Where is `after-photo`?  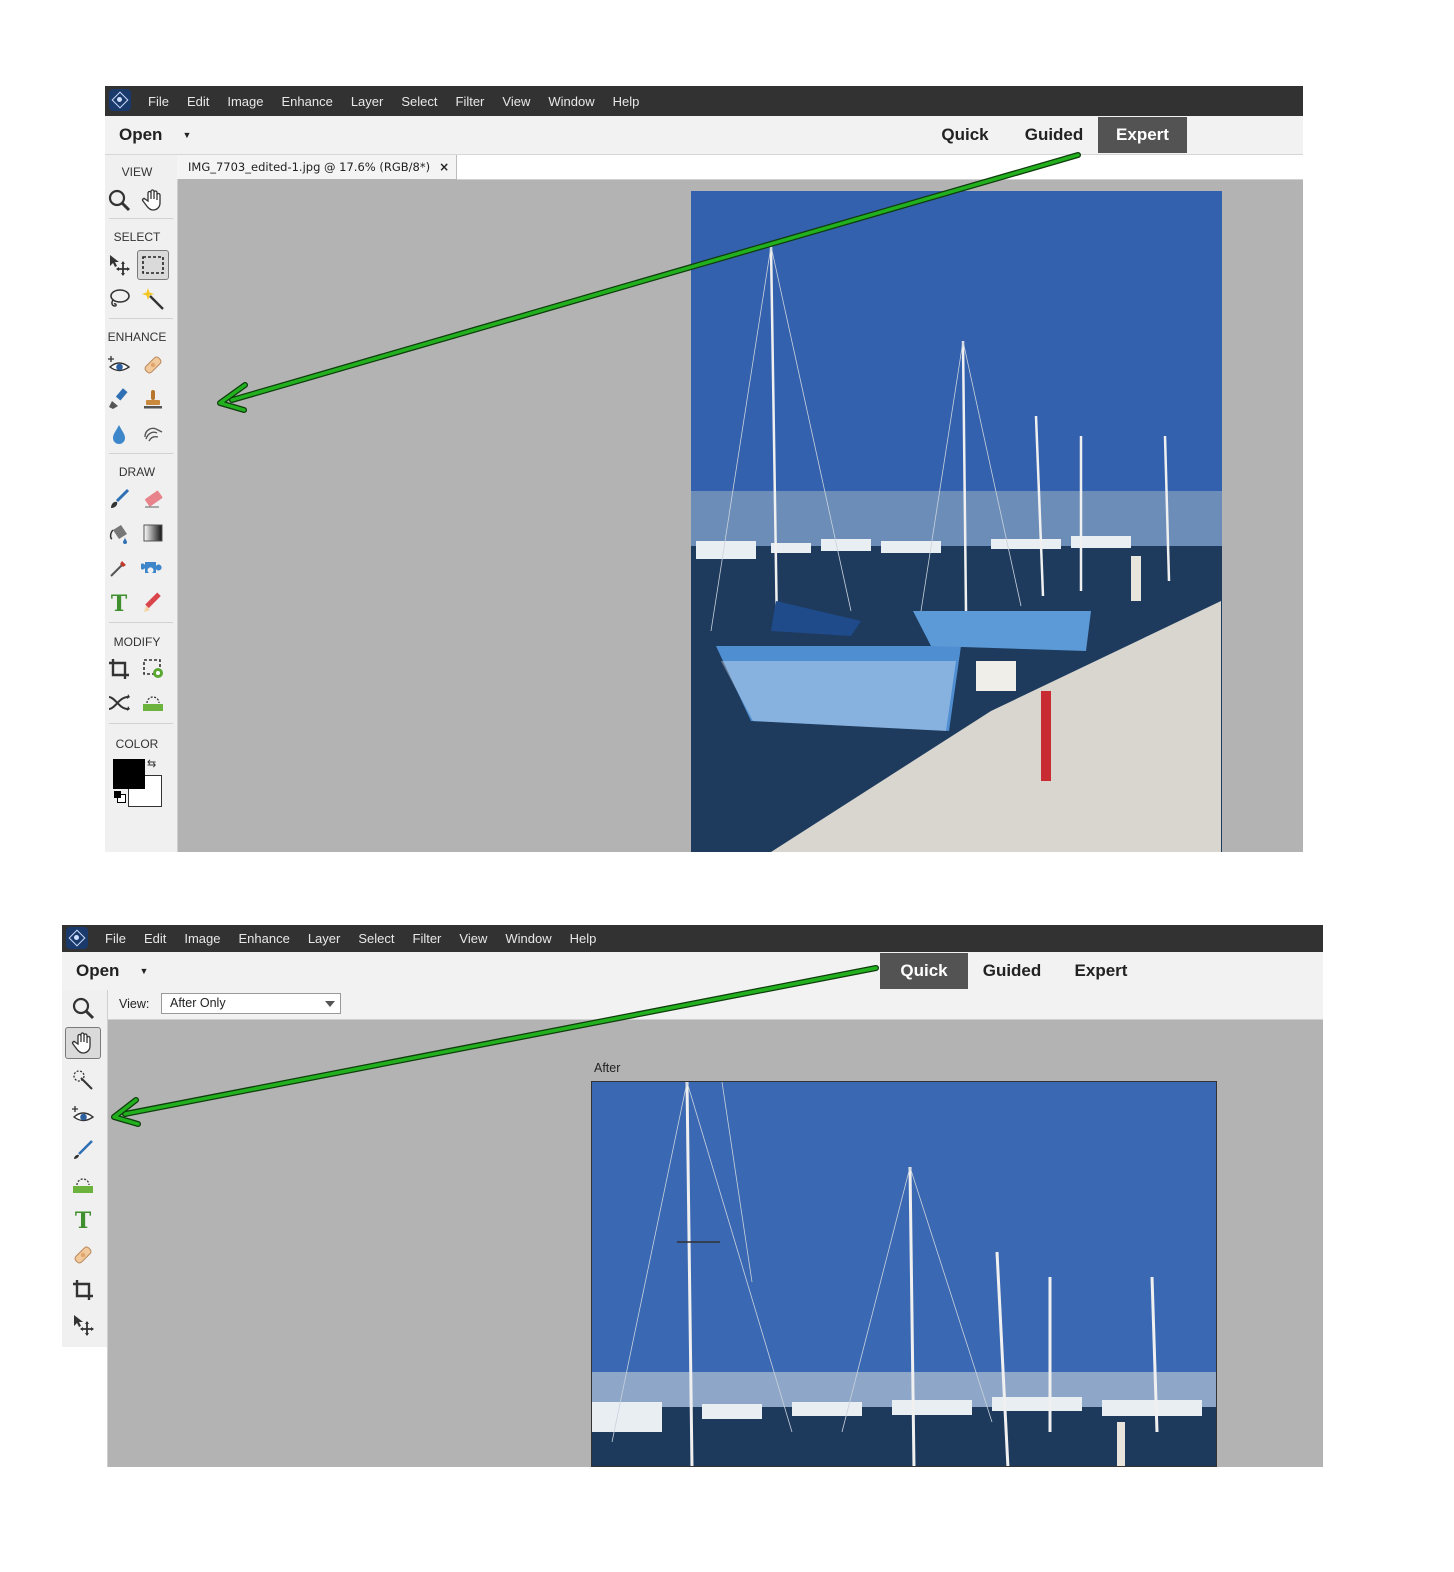 after-photo is located at coordinates (904, 1274).